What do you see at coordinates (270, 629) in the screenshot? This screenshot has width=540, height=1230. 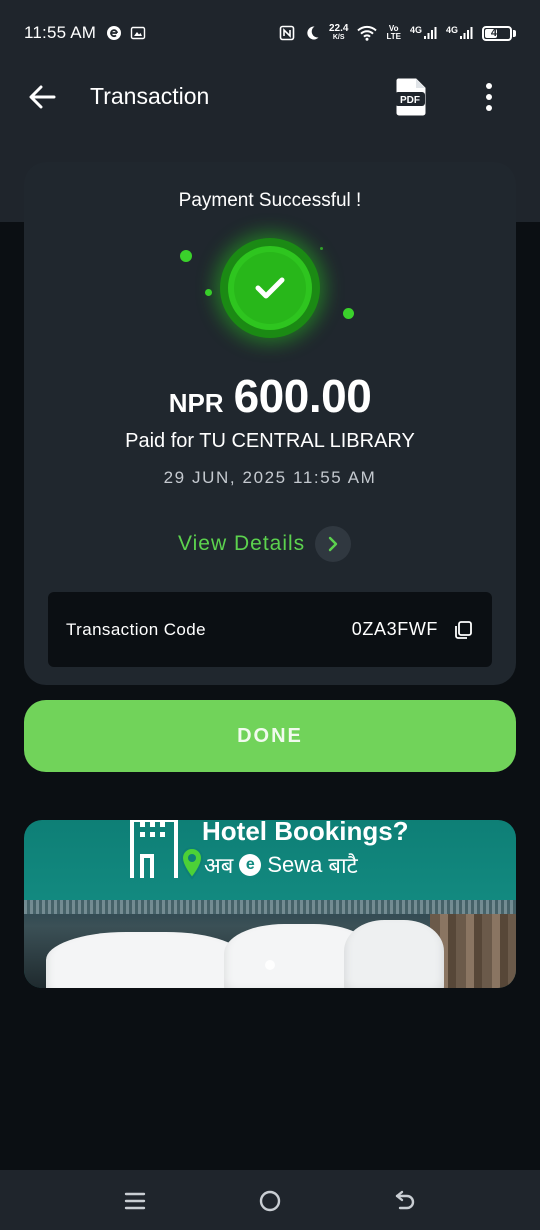 I see `transaction-code-box: Transaction Code 0ZA3FWF` at bounding box center [270, 629].